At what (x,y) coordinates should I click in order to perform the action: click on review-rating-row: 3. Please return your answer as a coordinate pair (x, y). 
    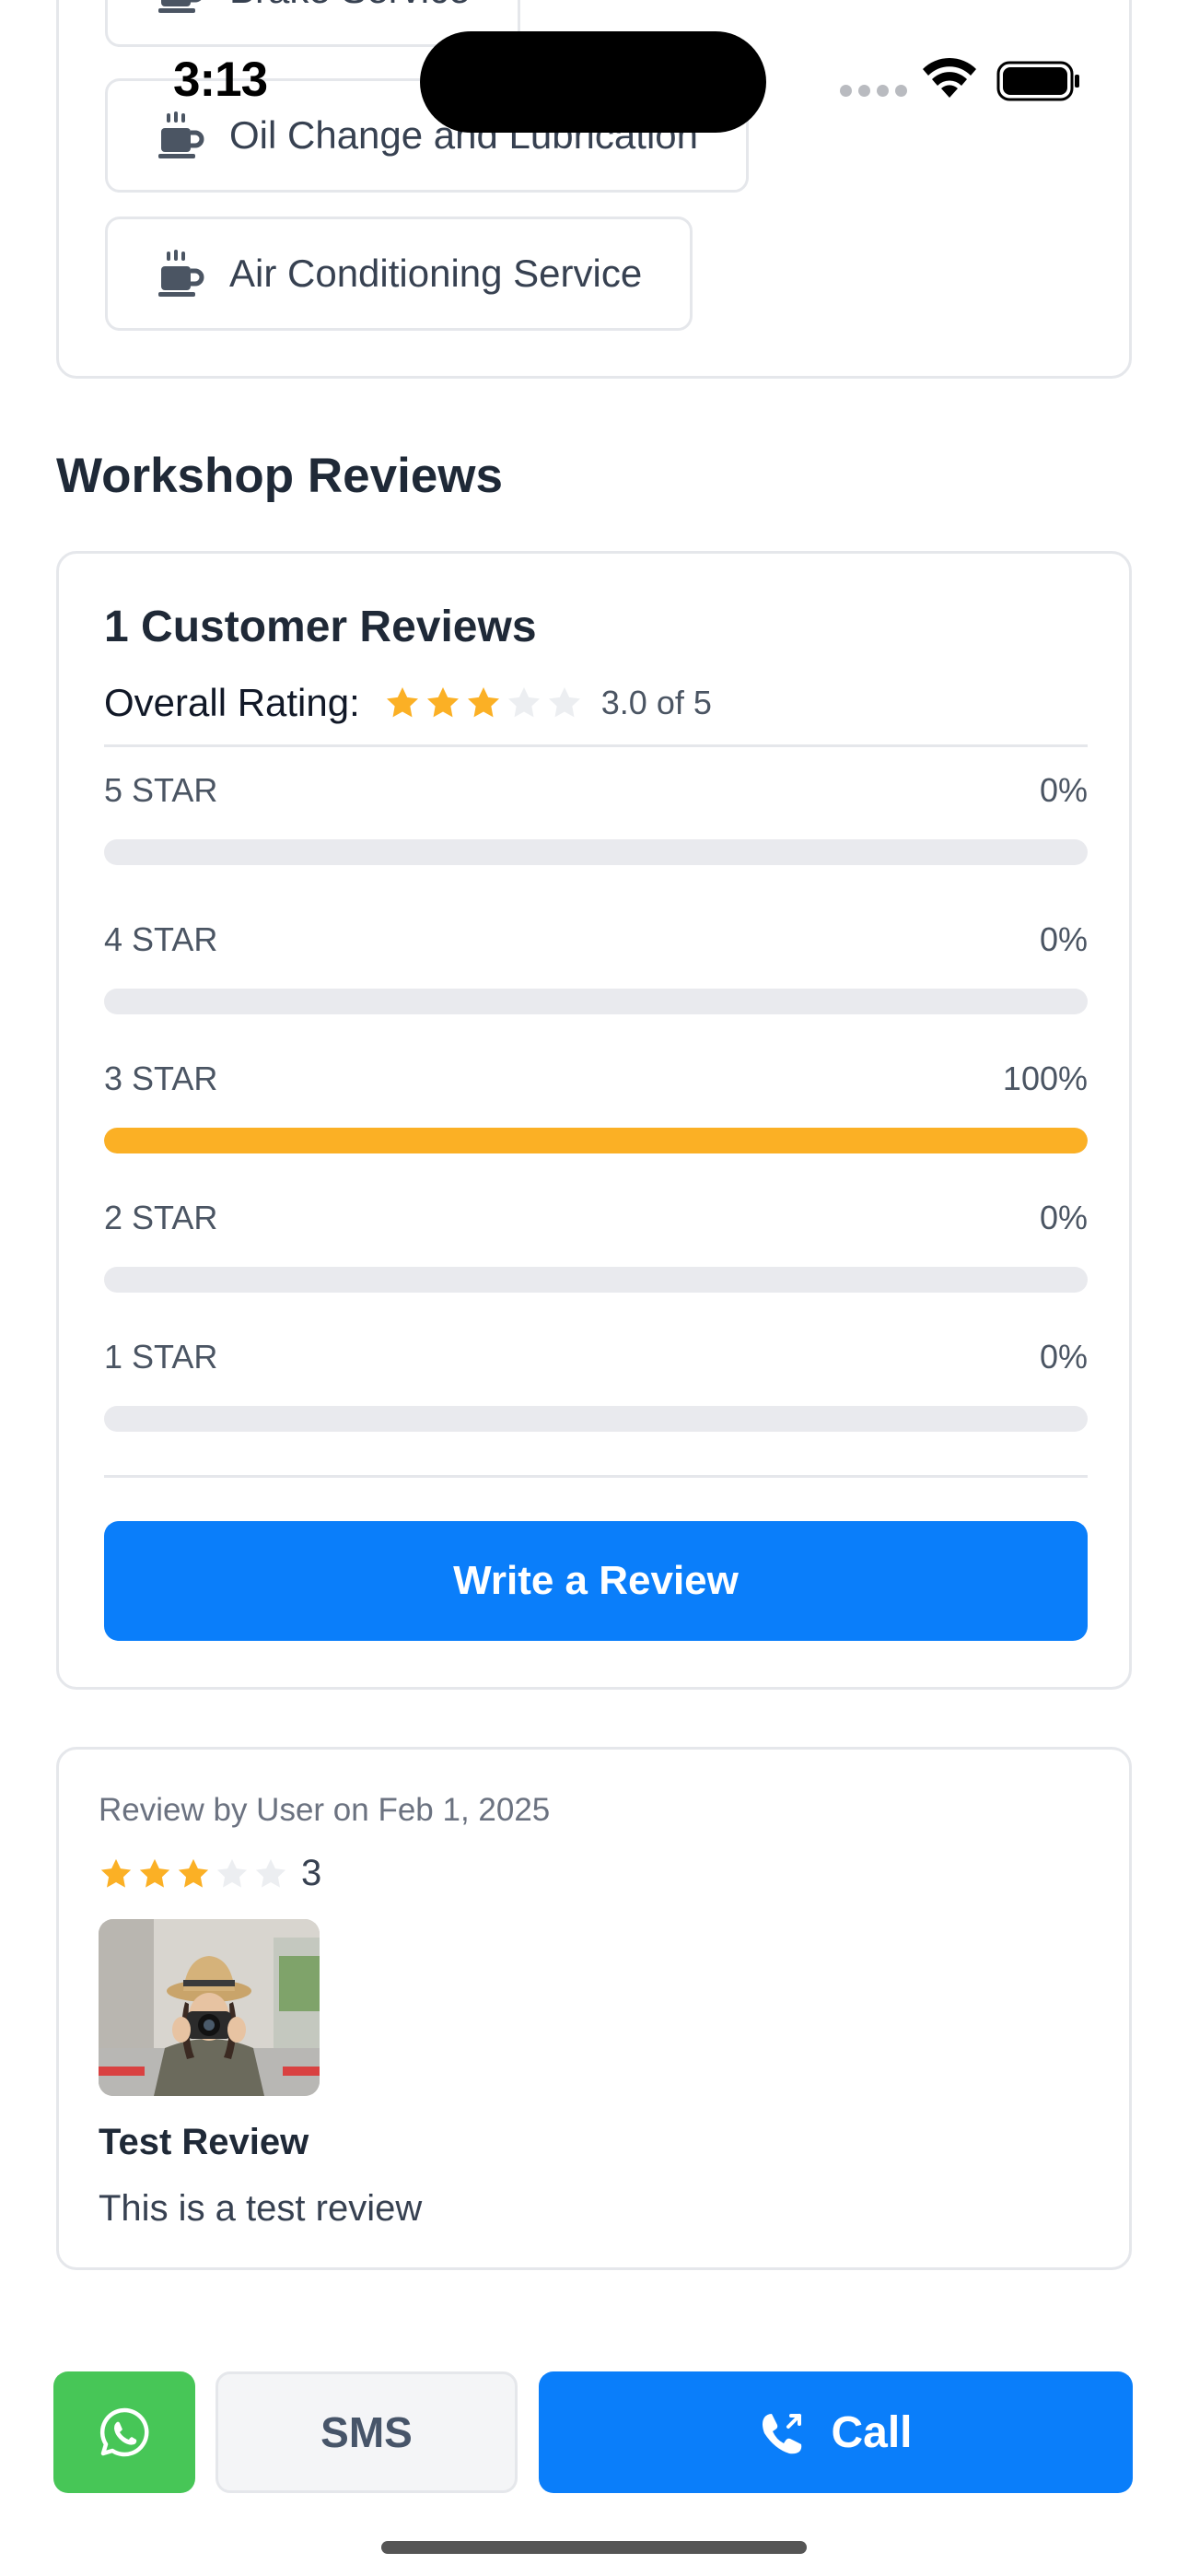
    Looking at the image, I should click on (210, 1873).